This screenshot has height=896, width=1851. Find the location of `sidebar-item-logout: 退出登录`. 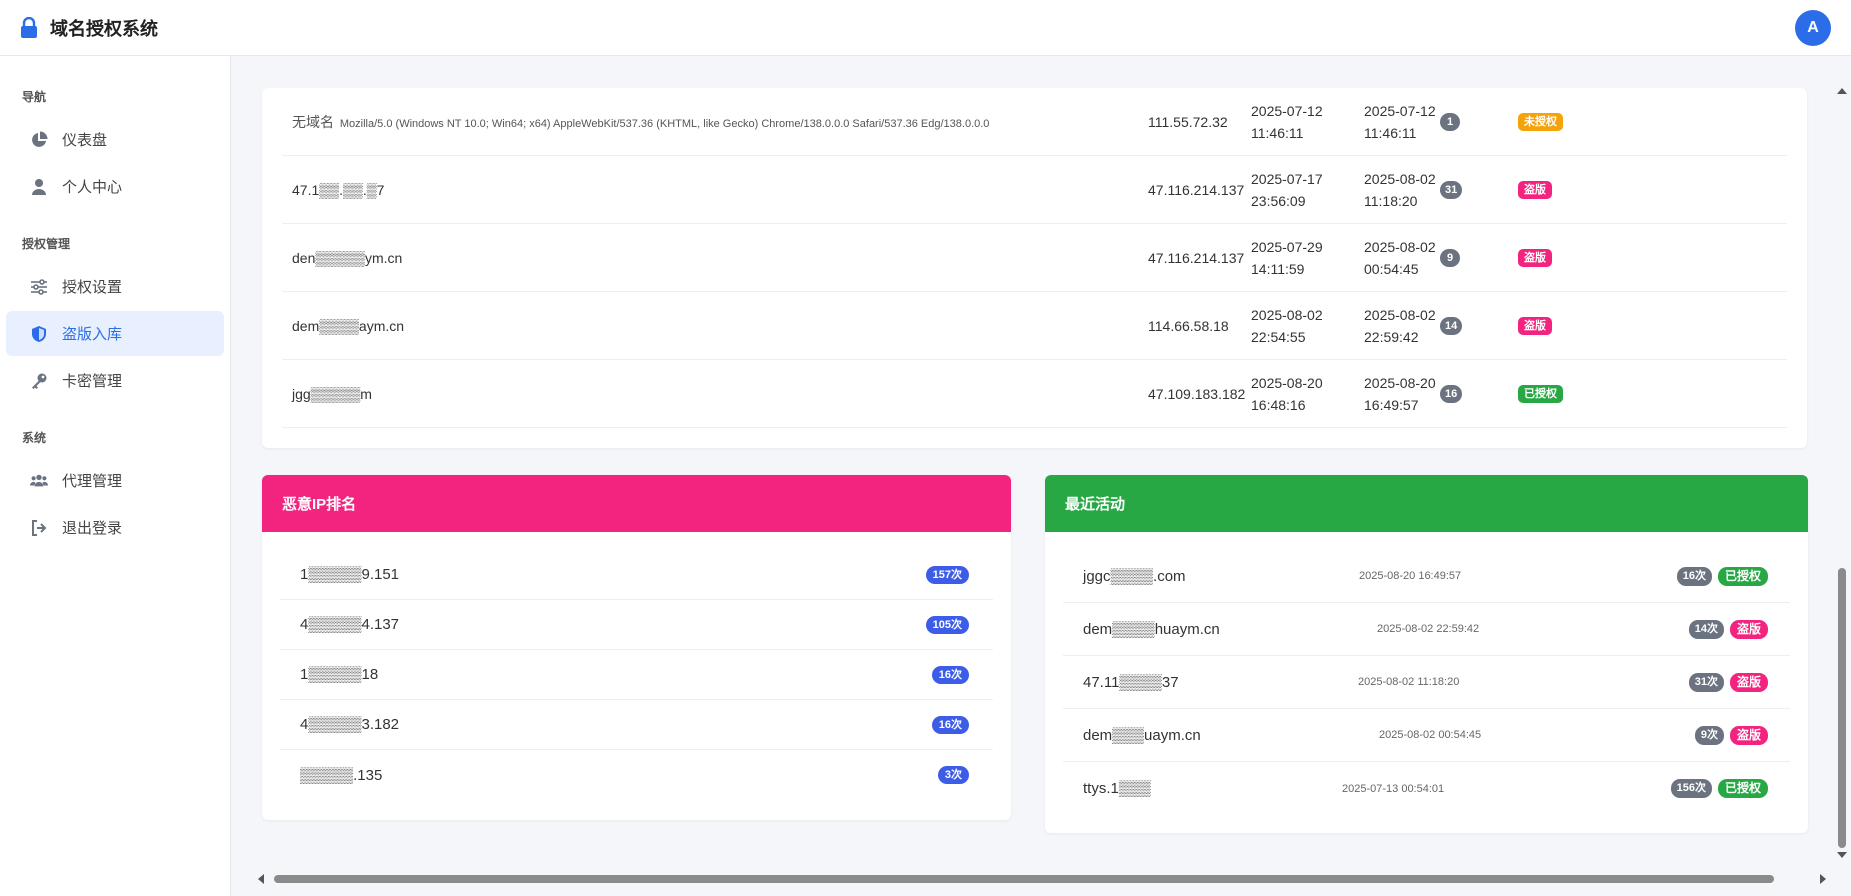

sidebar-item-logout: 退出登录 is located at coordinates (115, 527).